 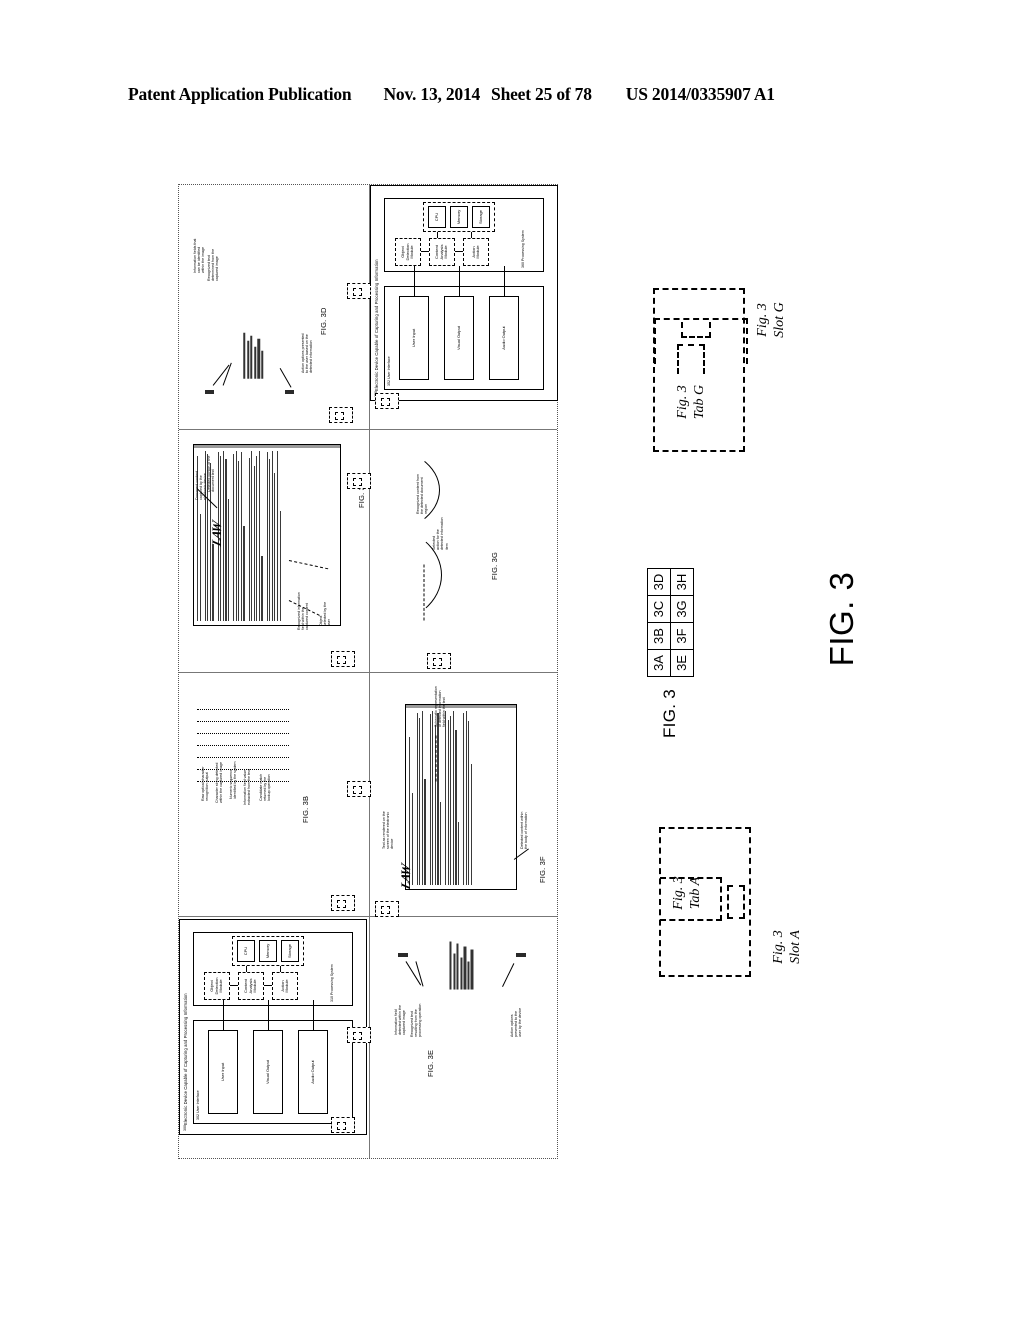 I want to click on tab-g-line1: Fig. 3, so click(x=682, y=402).